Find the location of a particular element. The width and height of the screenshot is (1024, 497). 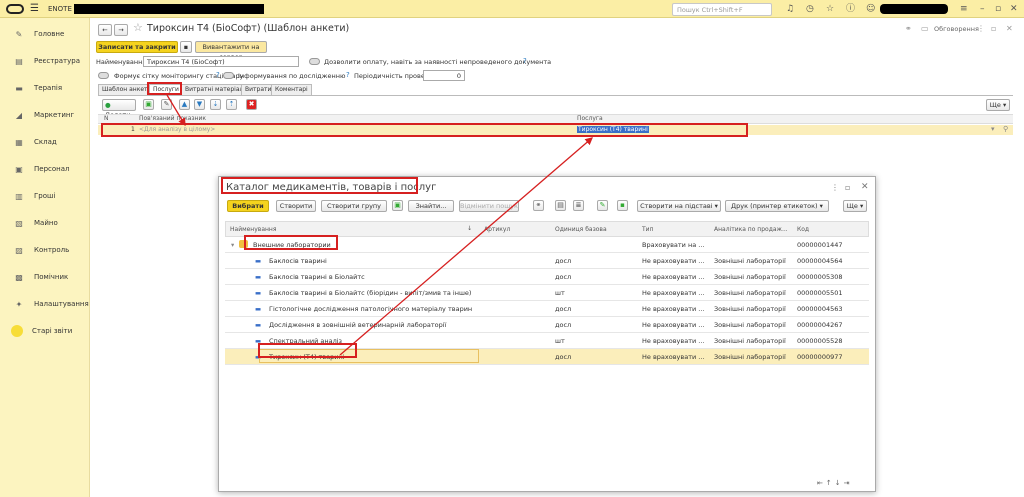

arrow-tab-to-row is located at coordinates (176, 110).